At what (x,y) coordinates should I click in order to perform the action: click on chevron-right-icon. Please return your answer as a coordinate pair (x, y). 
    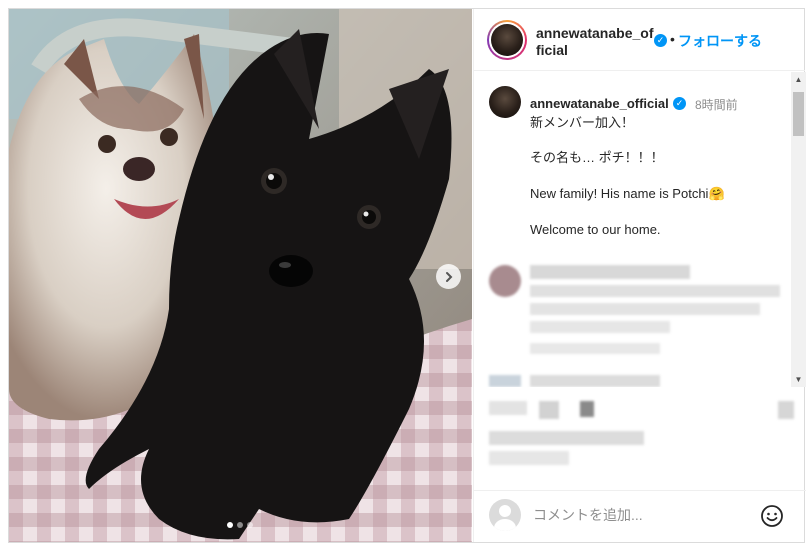
    Looking at the image, I should click on (448, 276).